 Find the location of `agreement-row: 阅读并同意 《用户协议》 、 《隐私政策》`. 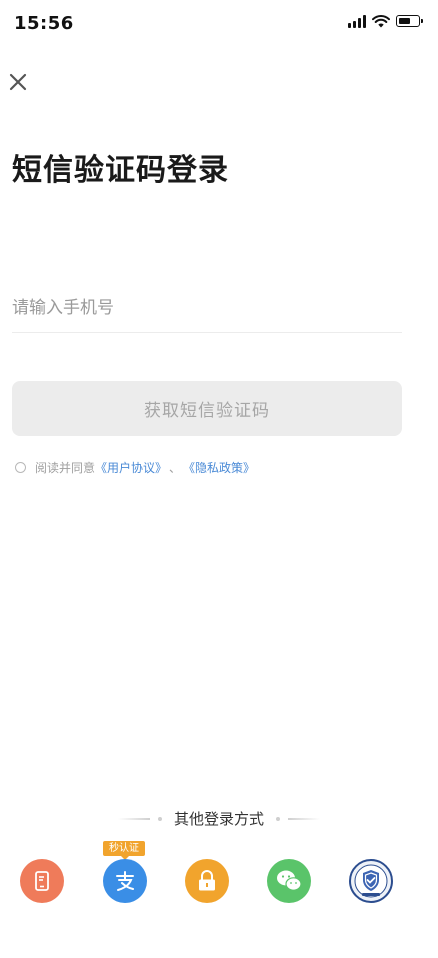

agreement-row: 阅读并同意 《用户协议》 、 《隐私政策》 is located at coordinates (135, 467).